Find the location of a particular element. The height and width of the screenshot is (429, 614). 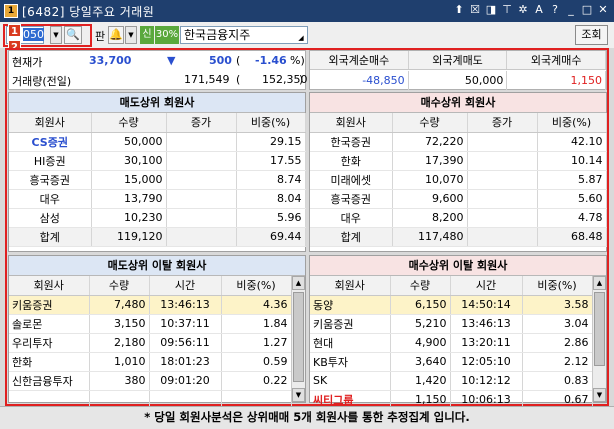

table-row: 키움증권 5,210 13:46:13 3.04 is located at coordinates (451, 324).